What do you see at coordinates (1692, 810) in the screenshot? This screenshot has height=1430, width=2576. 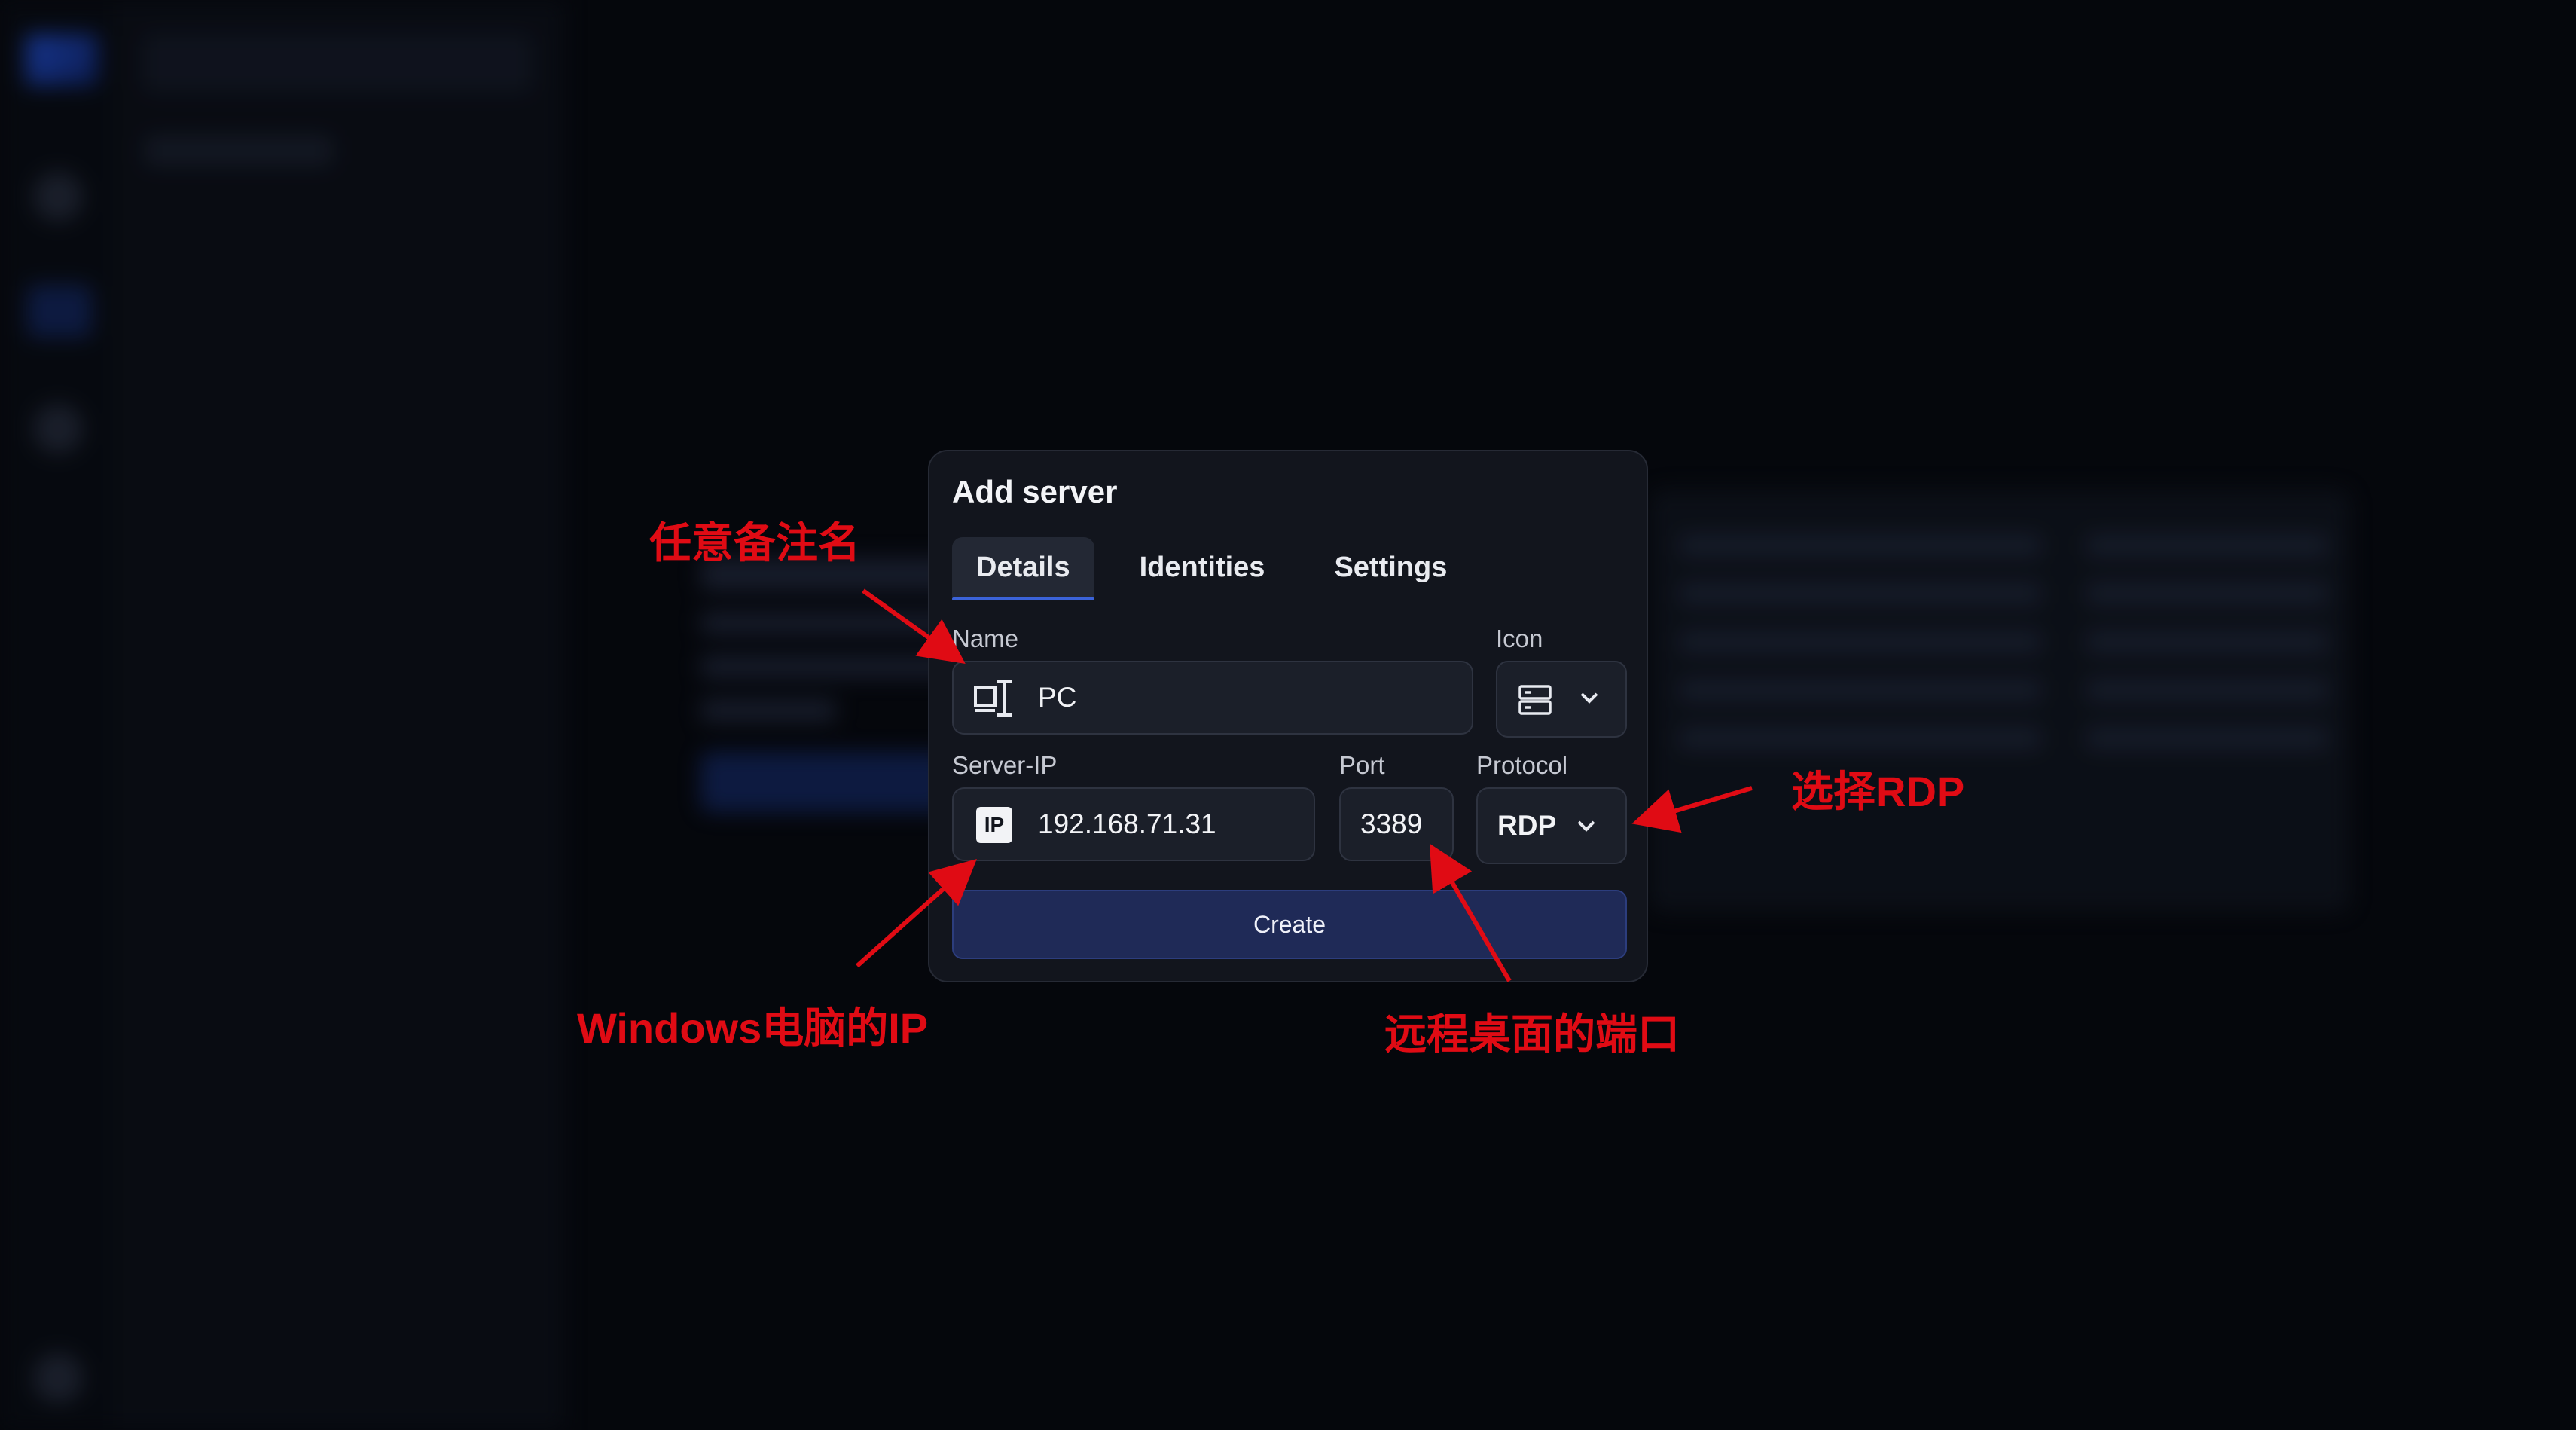 I see `protocol-arrow` at bounding box center [1692, 810].